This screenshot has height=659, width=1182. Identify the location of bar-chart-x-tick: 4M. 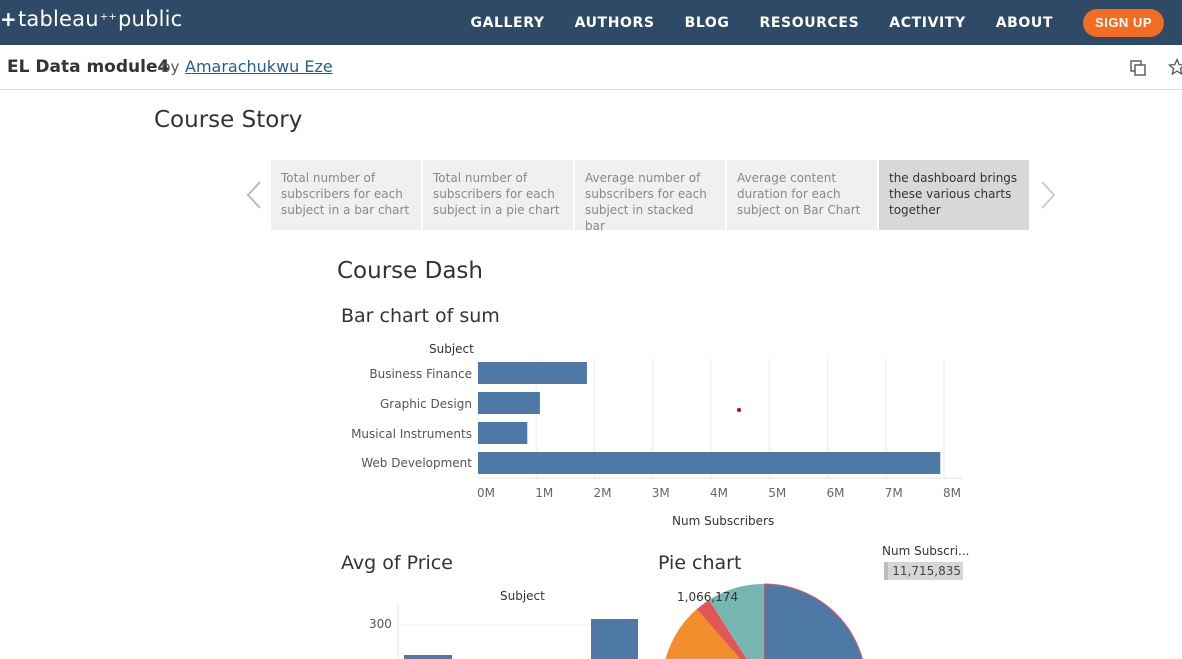
(719, 493).